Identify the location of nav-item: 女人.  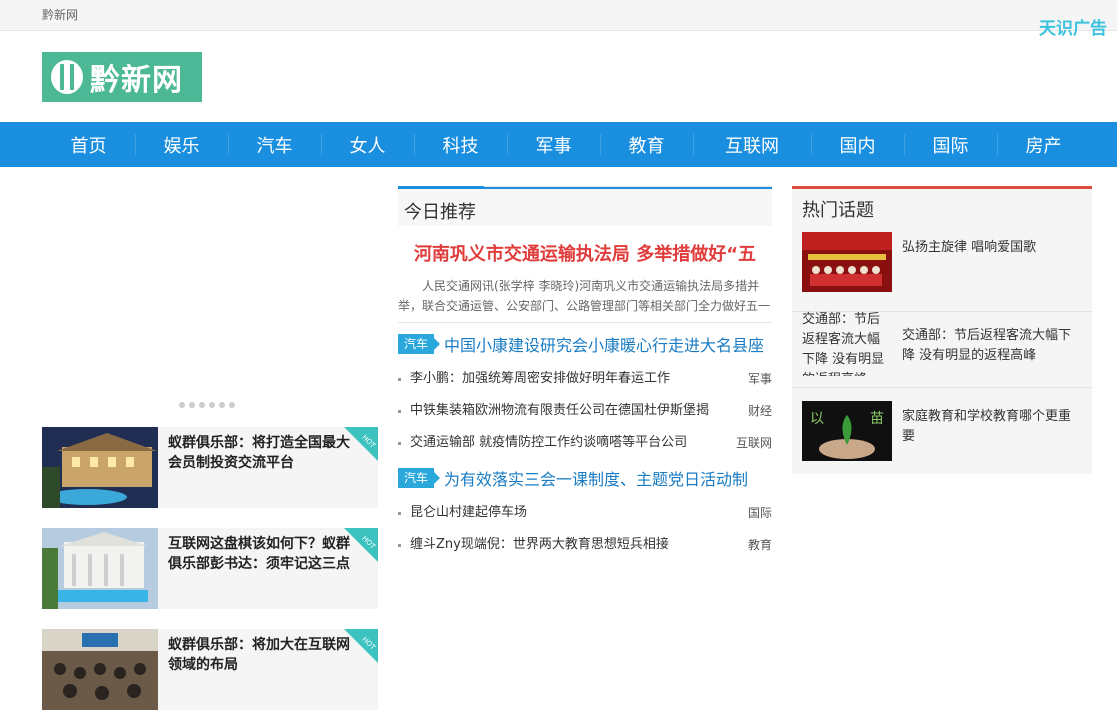
(367, 144).